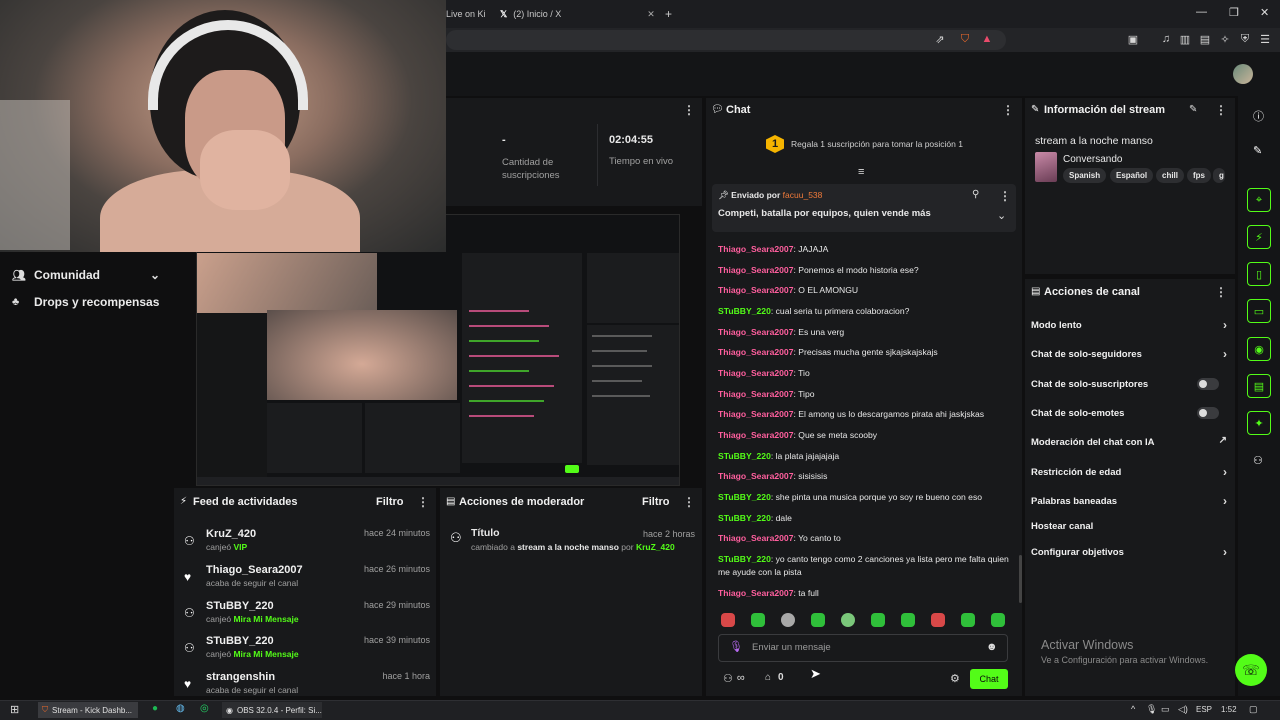 This screenshot has width=1280, height=720. What do you see at coordinates (1219, 175) in the screenshot?
I see `tag: g` at bounding box center [1219, 175].